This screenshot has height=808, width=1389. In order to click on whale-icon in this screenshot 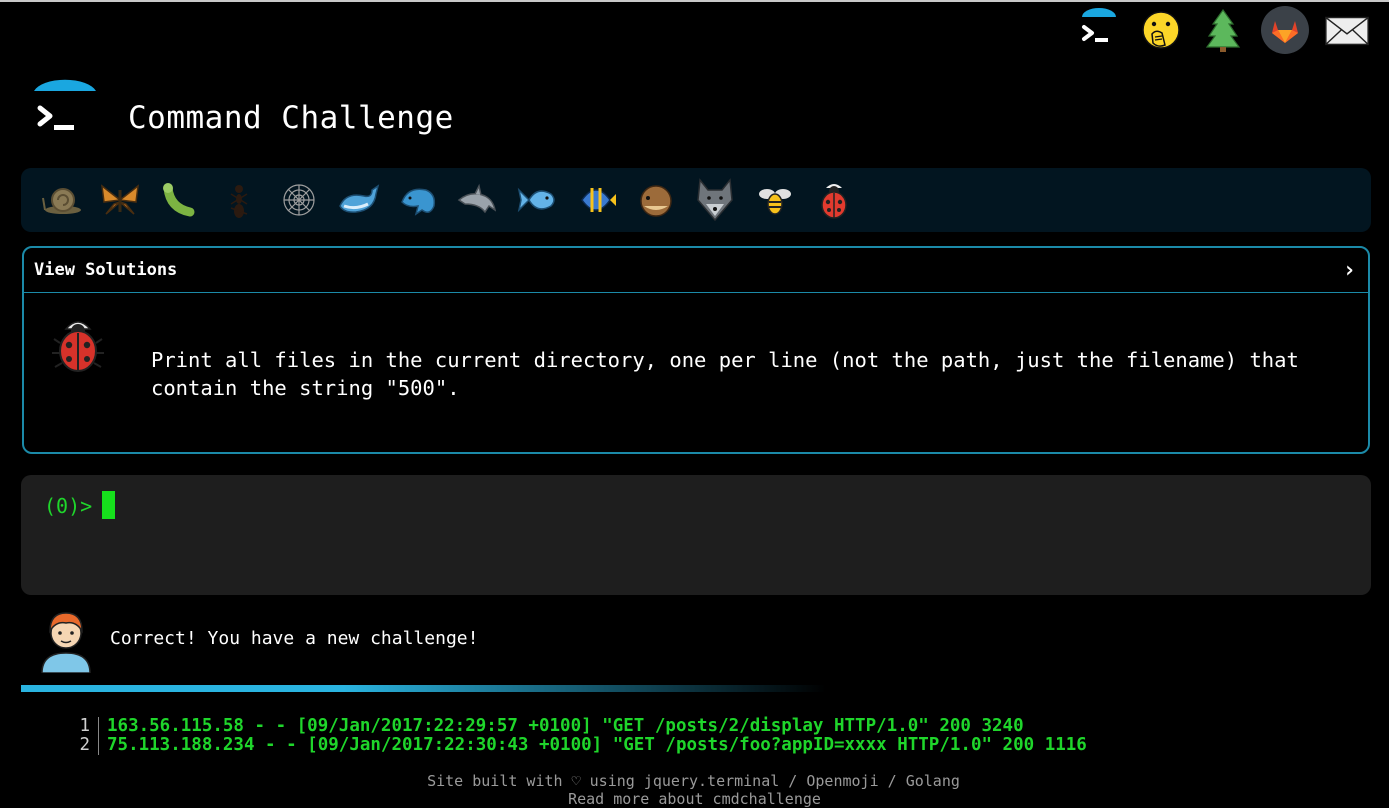, I will do `click(359, 200)`.